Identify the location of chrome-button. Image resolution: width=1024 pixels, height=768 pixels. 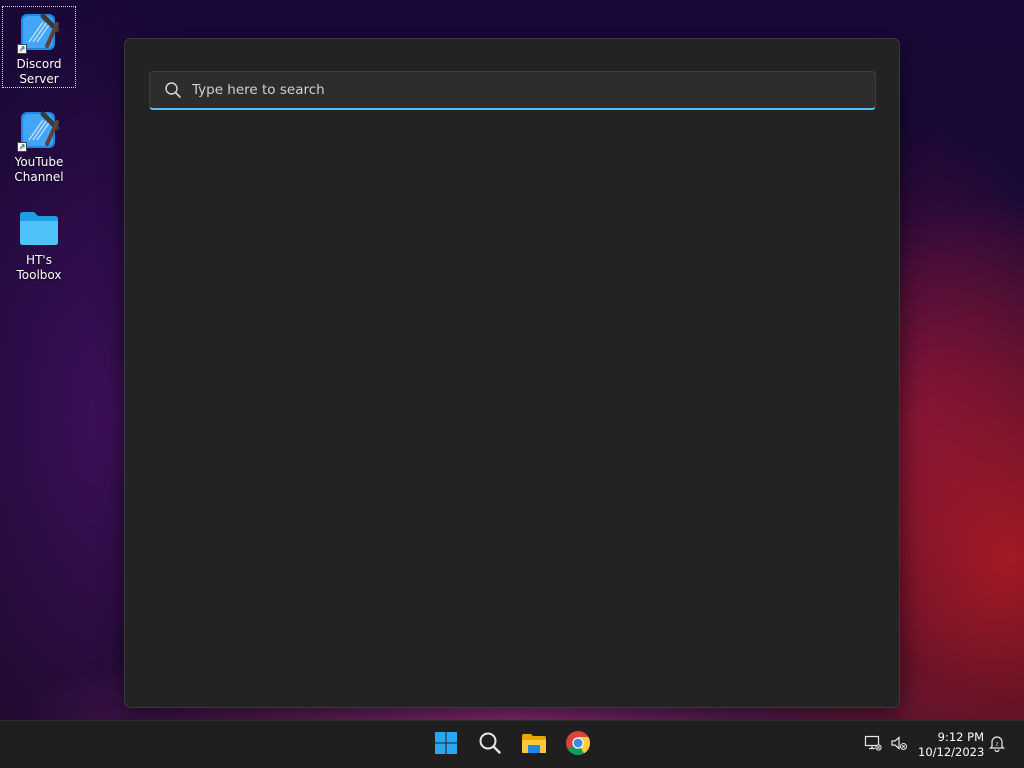
(578, 745).